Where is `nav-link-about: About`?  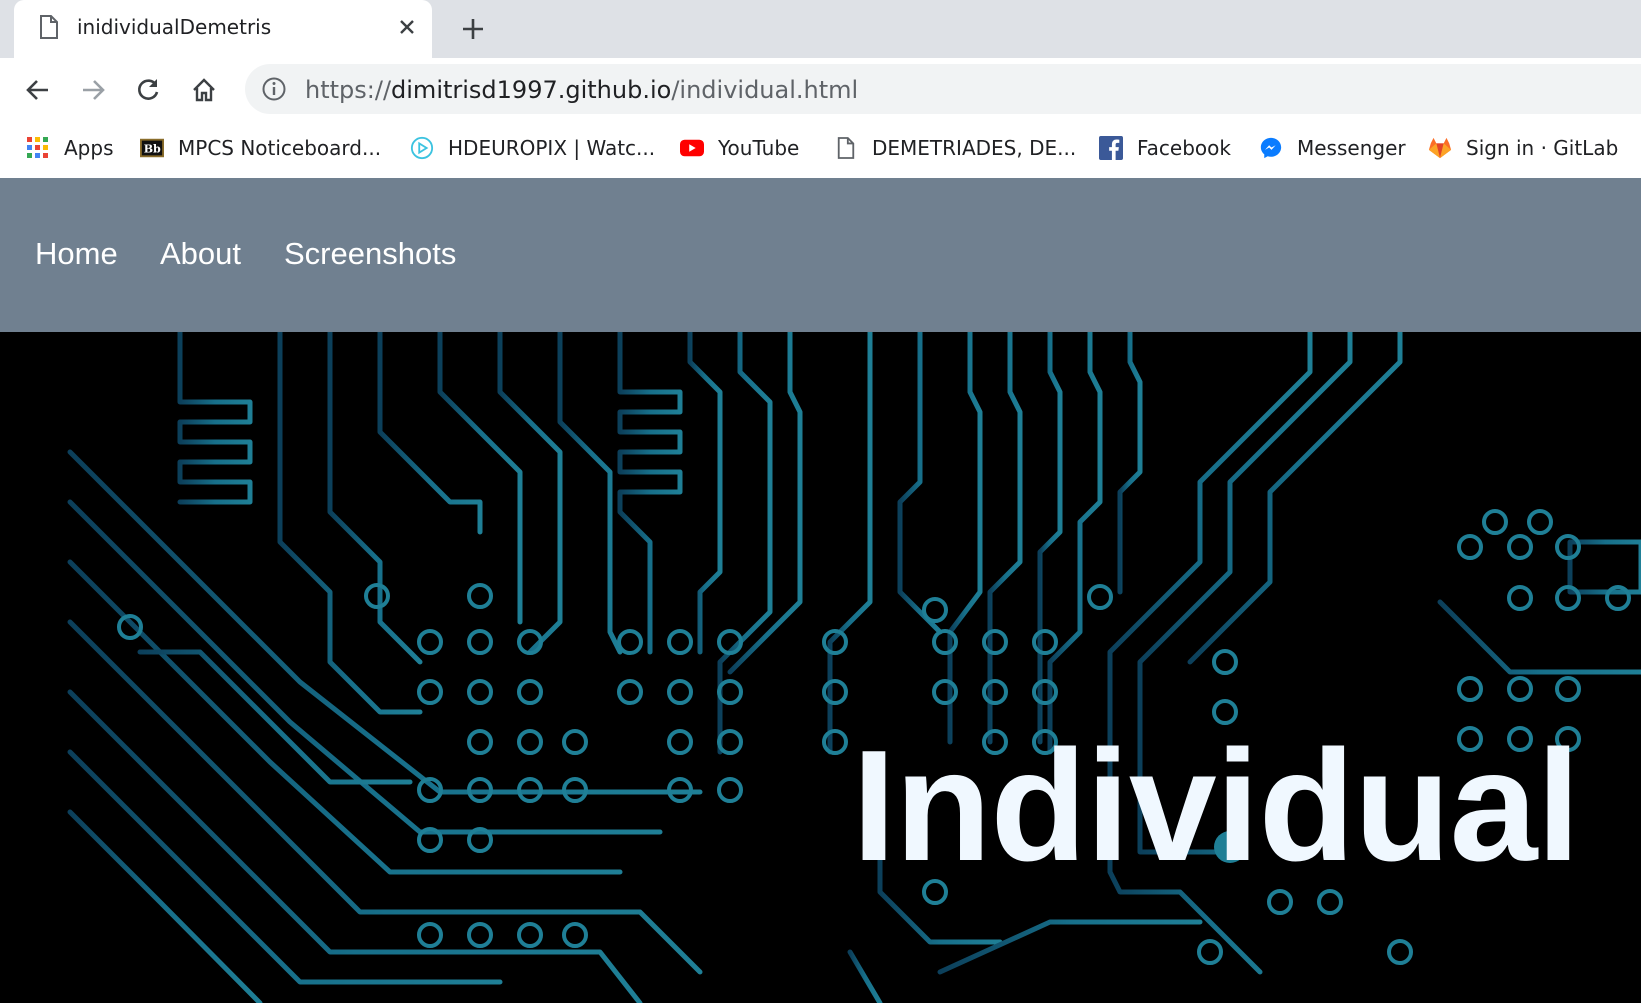 nav-link-about: About is located at coordinates (200, 254).